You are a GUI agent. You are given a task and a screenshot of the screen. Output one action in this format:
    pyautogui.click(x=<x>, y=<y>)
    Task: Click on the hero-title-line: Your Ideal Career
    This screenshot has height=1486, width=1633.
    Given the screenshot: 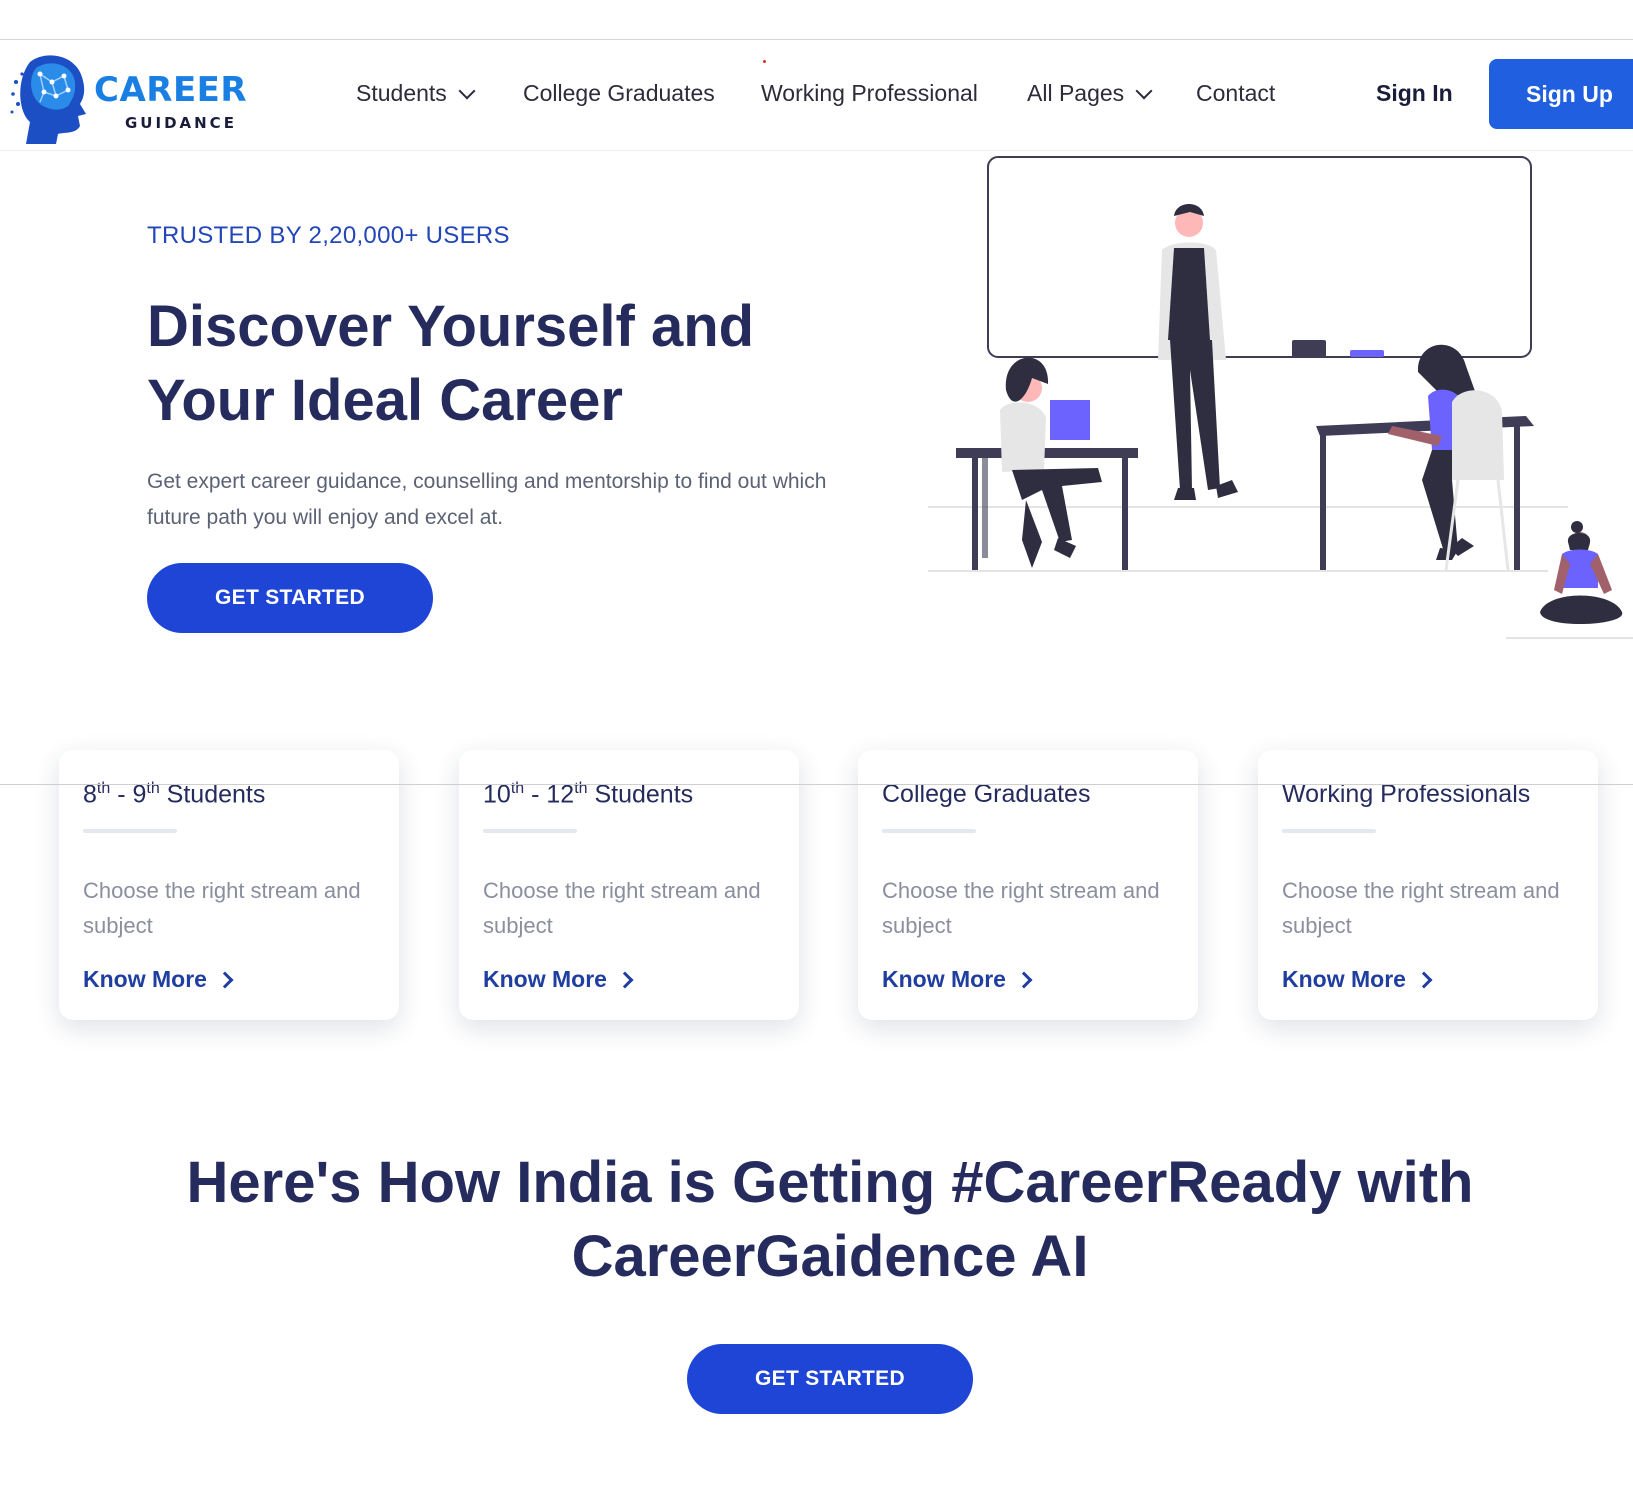 What is the action you would take?
    pyautogui.click(x=385, y=400)
    